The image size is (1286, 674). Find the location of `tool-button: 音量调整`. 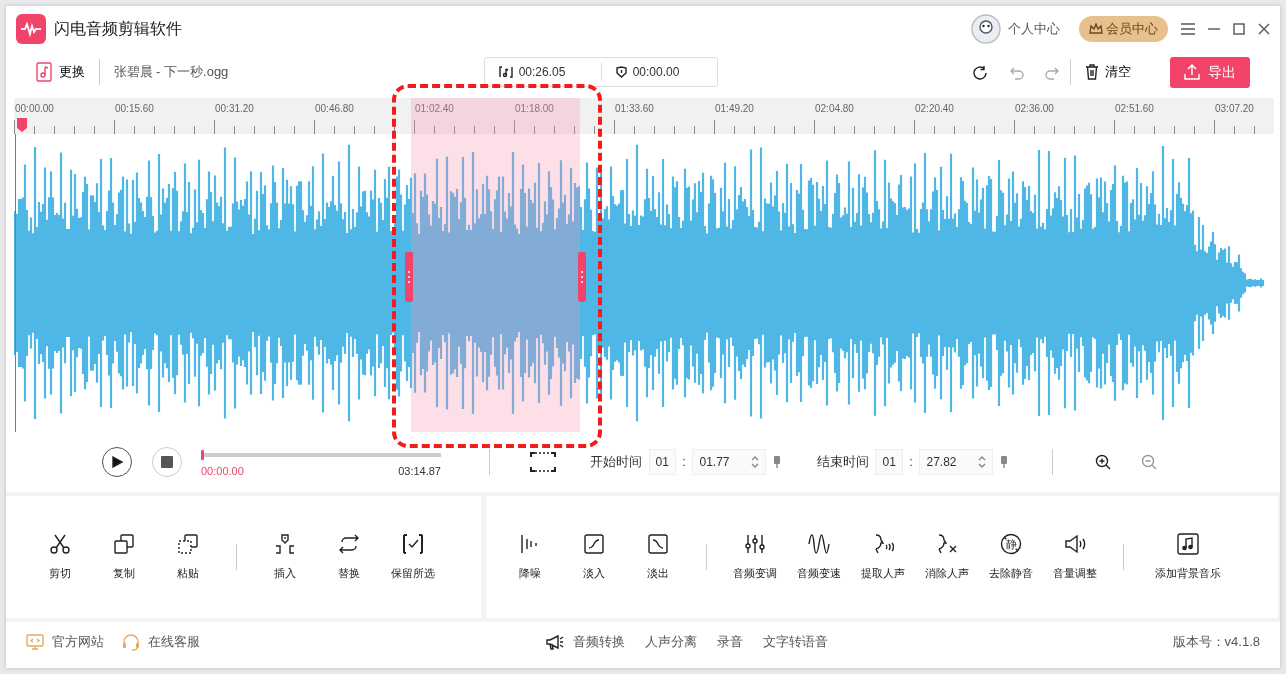

tool-button: 音量调整 is located at coordinates (1075, 557).